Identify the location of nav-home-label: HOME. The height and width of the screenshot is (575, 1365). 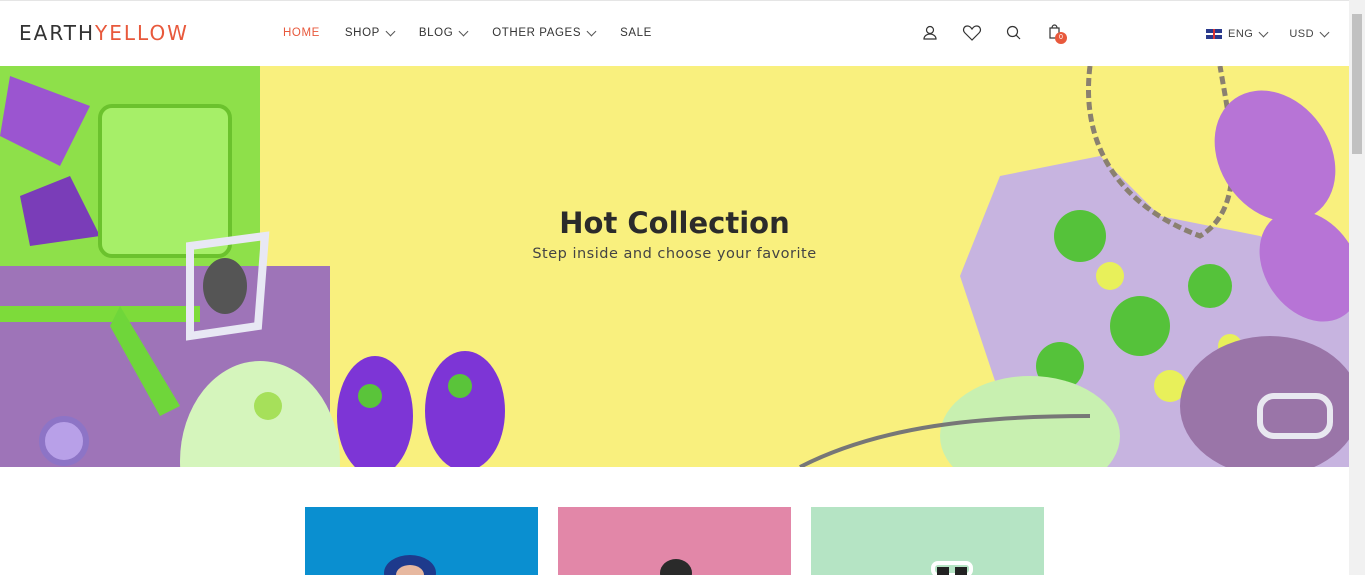
(301, 33).